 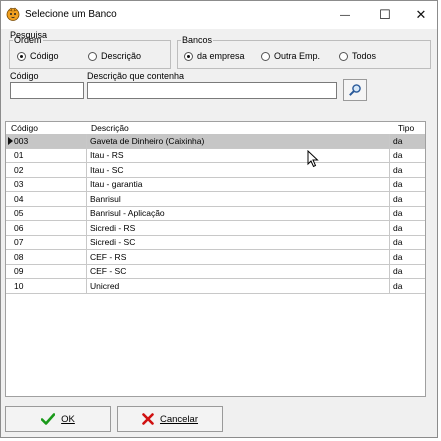 I want to click on cell-descricao: Banrisul - Aplicação, so click(x=238, y=213).